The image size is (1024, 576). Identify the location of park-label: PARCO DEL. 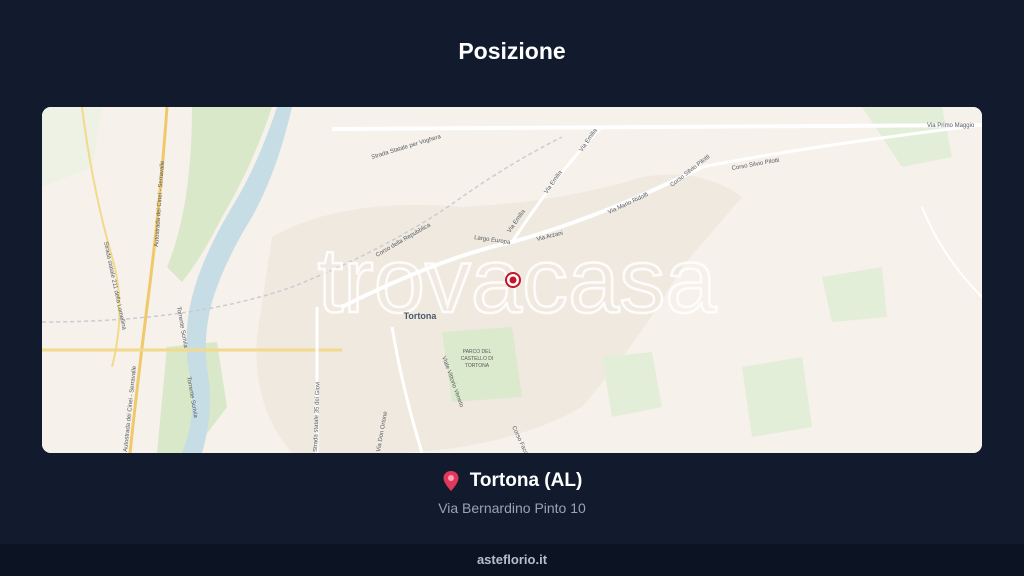
(477, 352).